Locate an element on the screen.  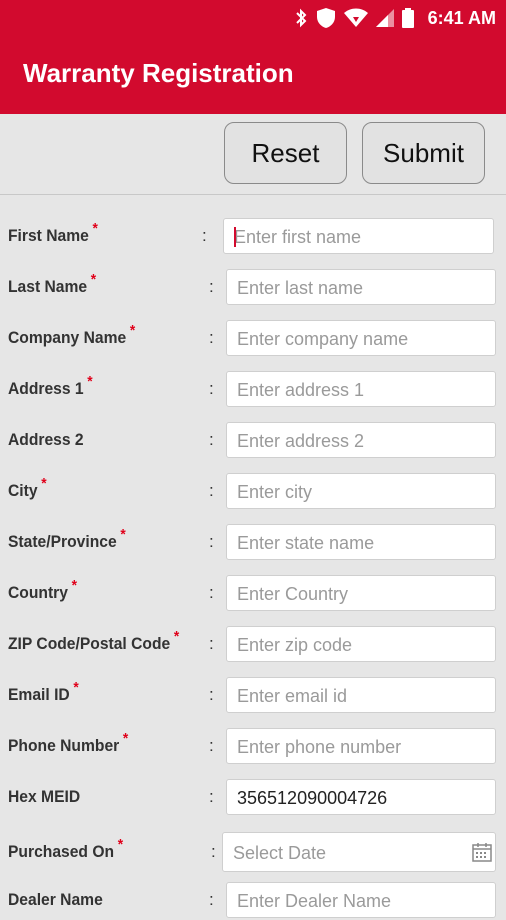
form-row-purchased-on: Purchased On *: Select Date is located at coordinates (253, 852).